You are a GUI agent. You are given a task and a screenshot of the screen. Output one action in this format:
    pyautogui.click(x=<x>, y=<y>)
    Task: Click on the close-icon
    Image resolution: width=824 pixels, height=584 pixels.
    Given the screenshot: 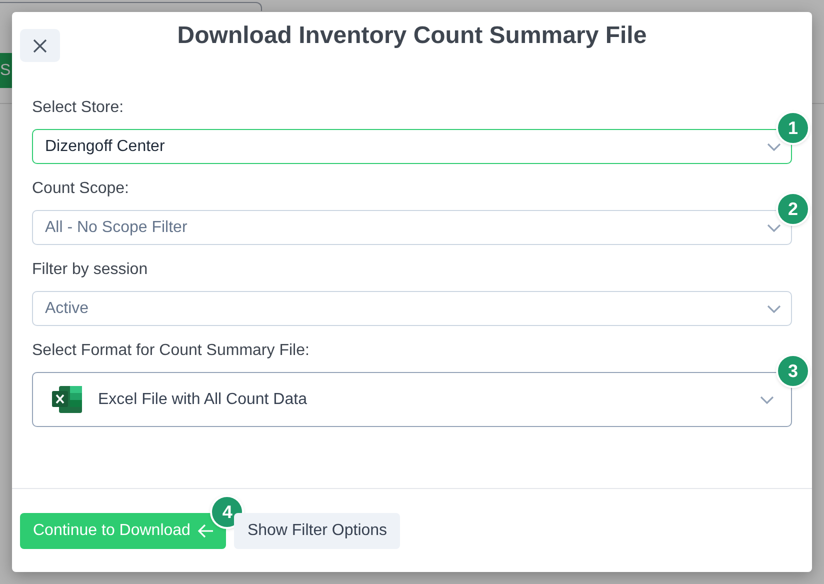 What is the action you would take?
    pyautogui.click(x=40, y=45)
    